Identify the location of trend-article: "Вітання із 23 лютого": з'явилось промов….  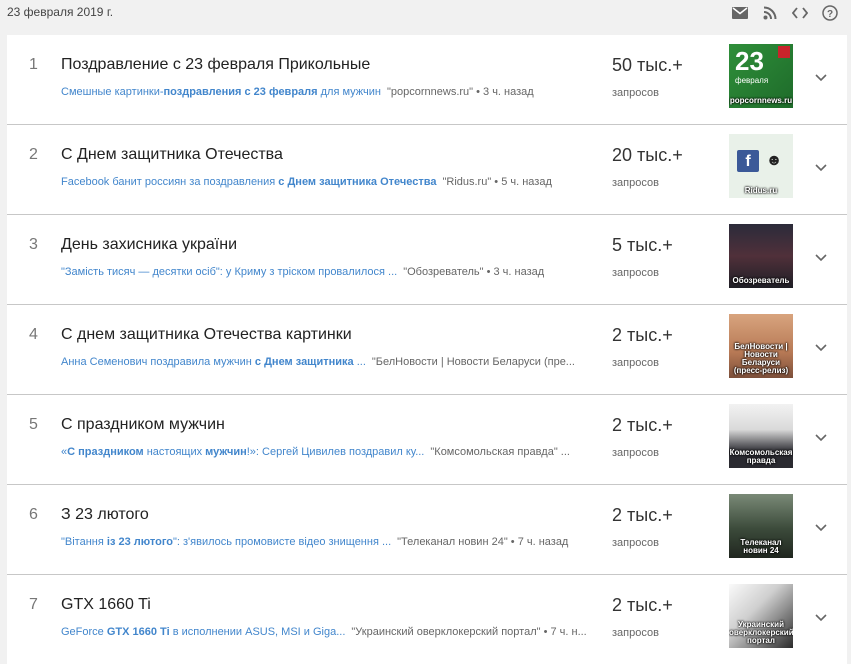
(331, 542).